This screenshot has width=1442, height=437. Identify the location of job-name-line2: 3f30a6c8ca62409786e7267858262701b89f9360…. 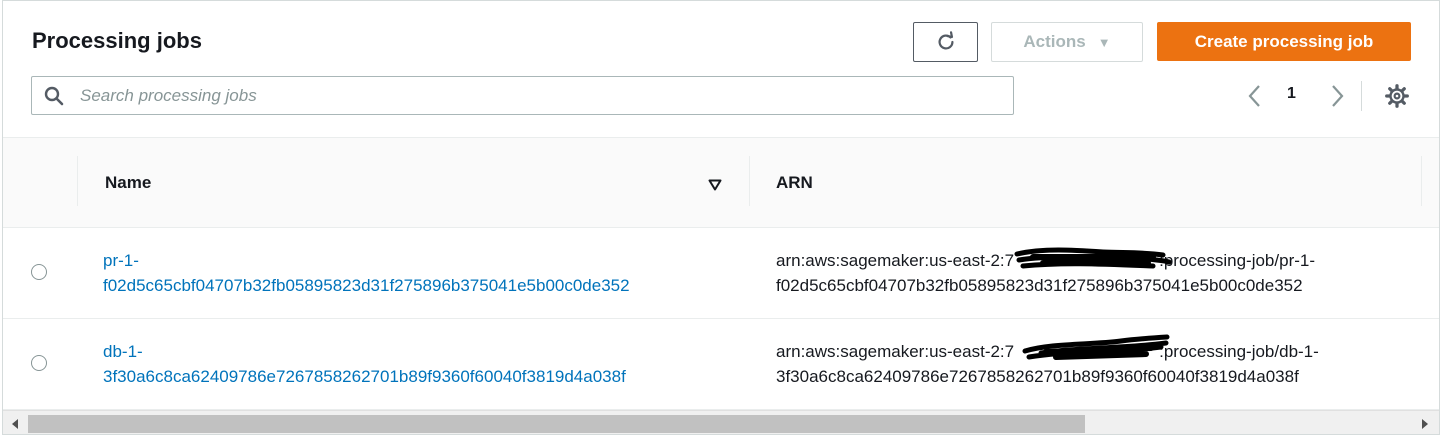
(364, 376).